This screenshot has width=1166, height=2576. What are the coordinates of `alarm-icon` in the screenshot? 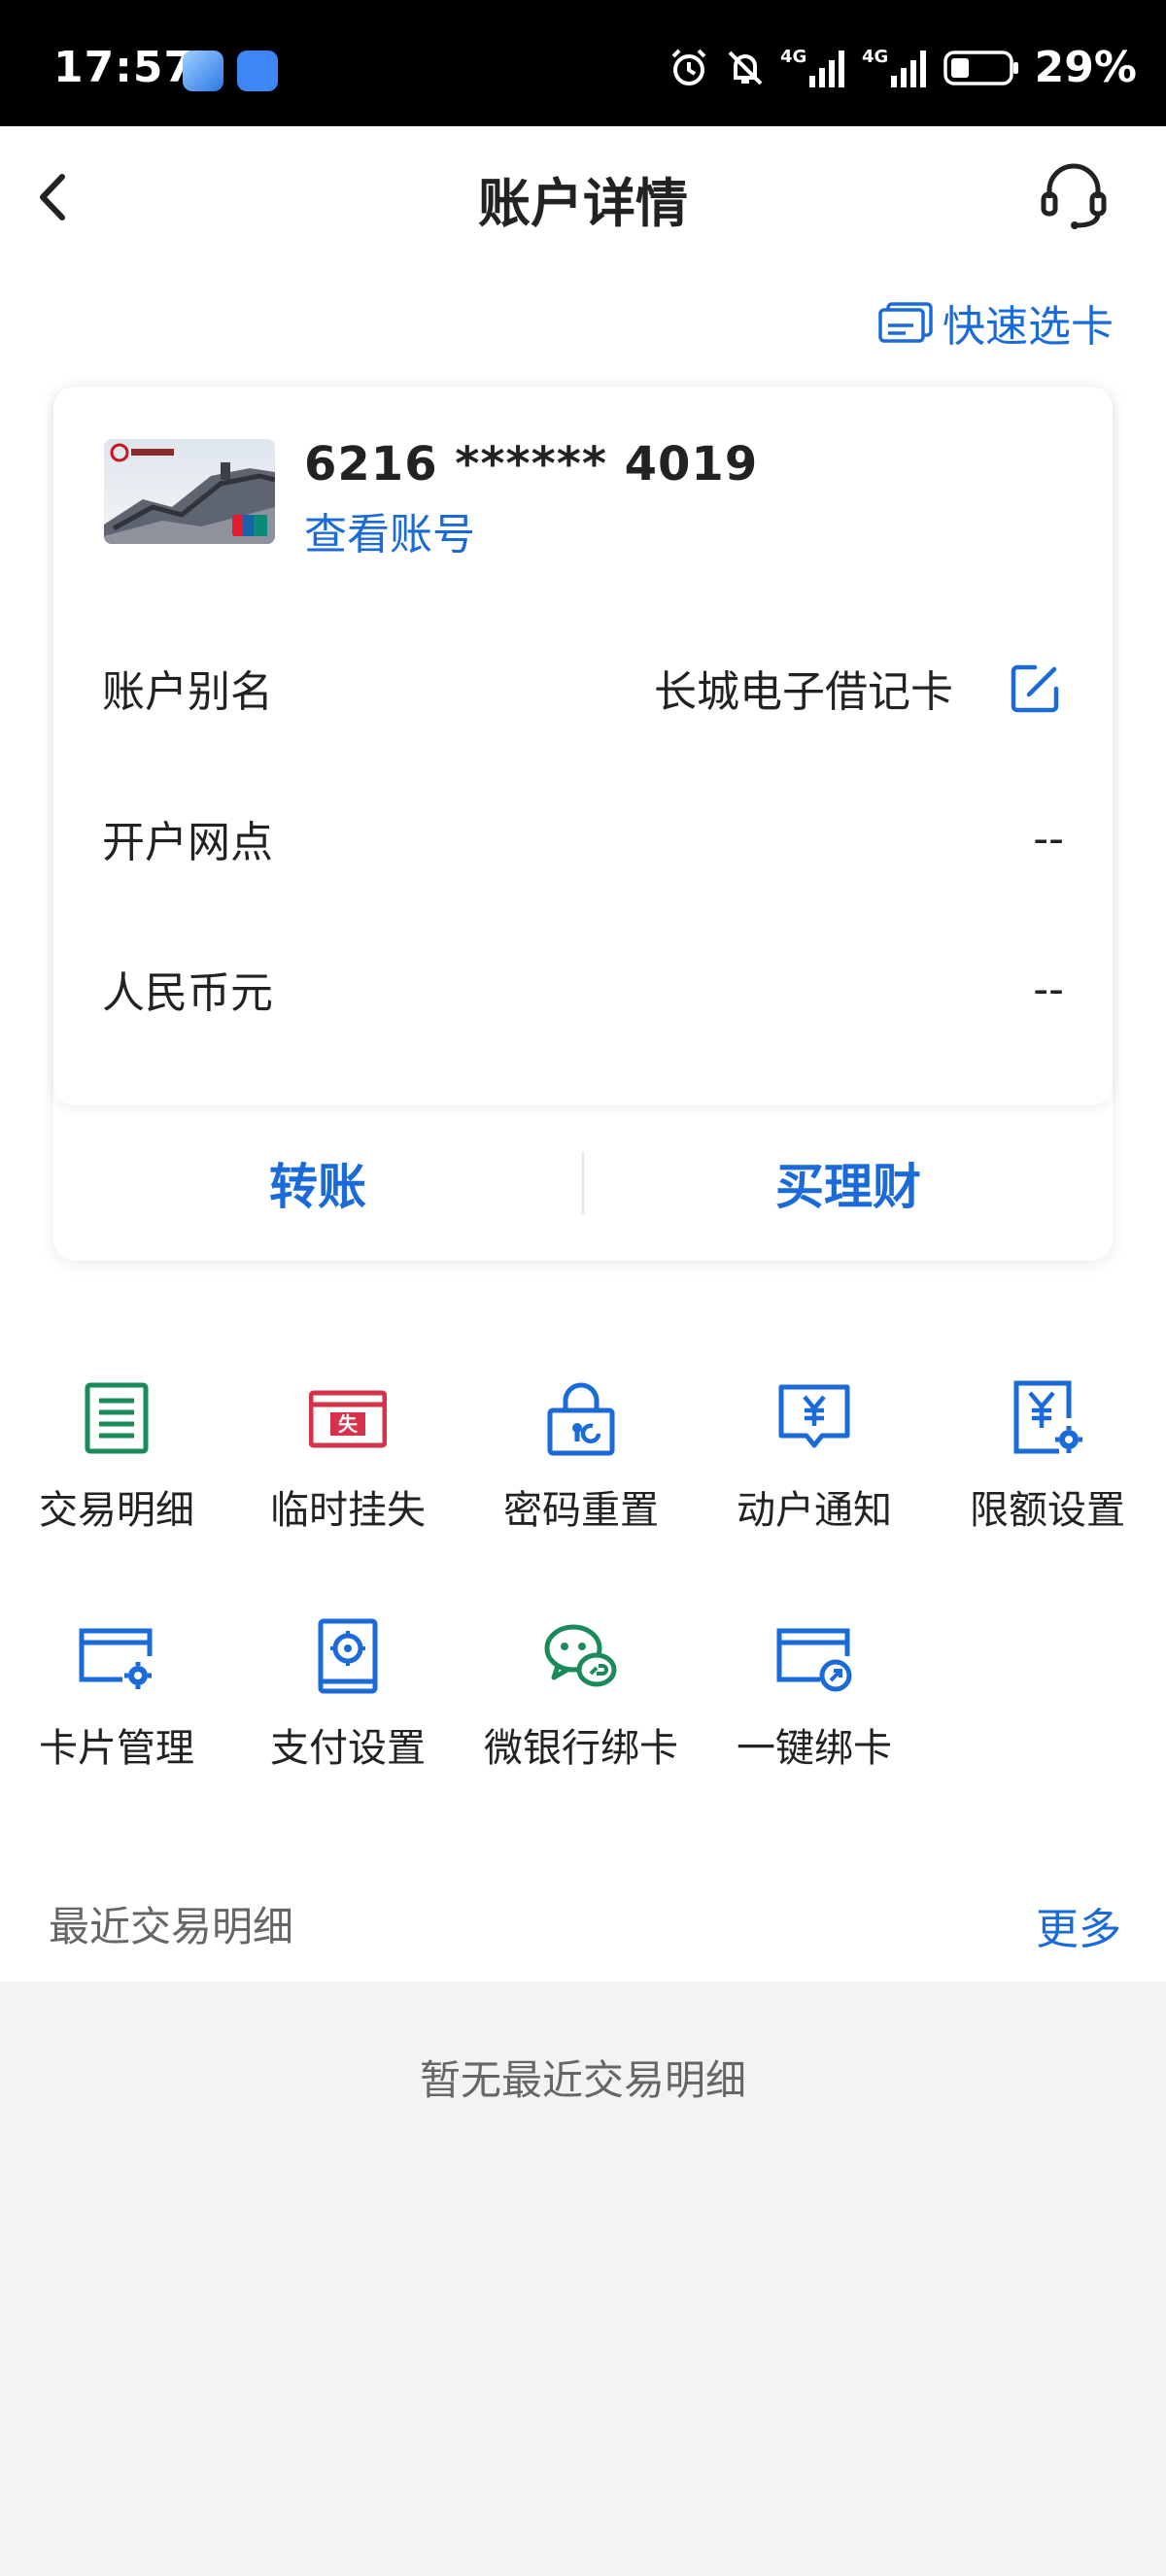 It's located at (688, 67).